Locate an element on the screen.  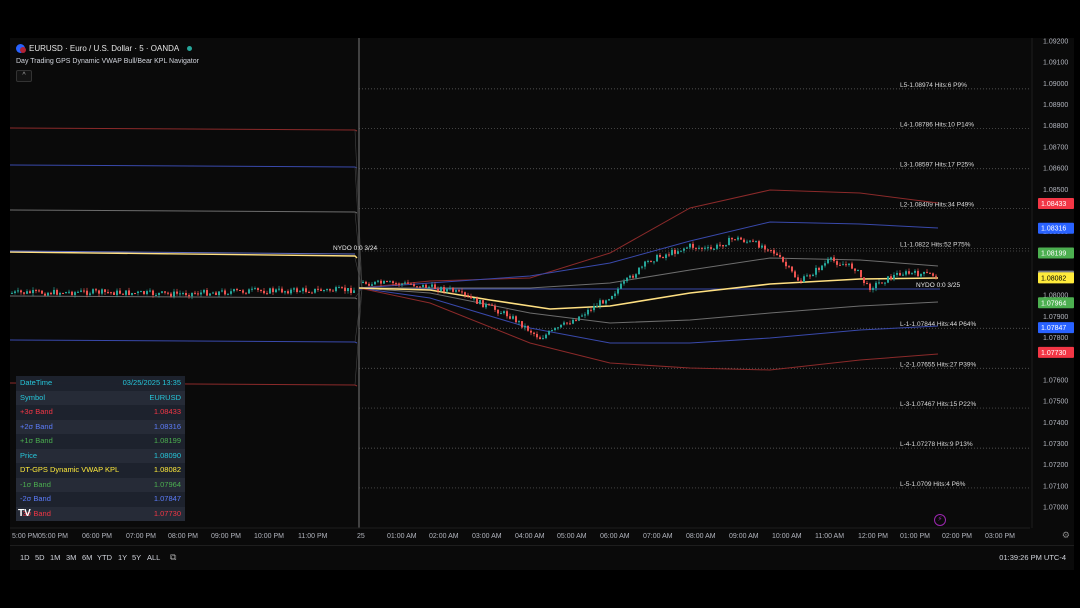
info-panel-value: EURUSD is located at coordinates (165, 397).